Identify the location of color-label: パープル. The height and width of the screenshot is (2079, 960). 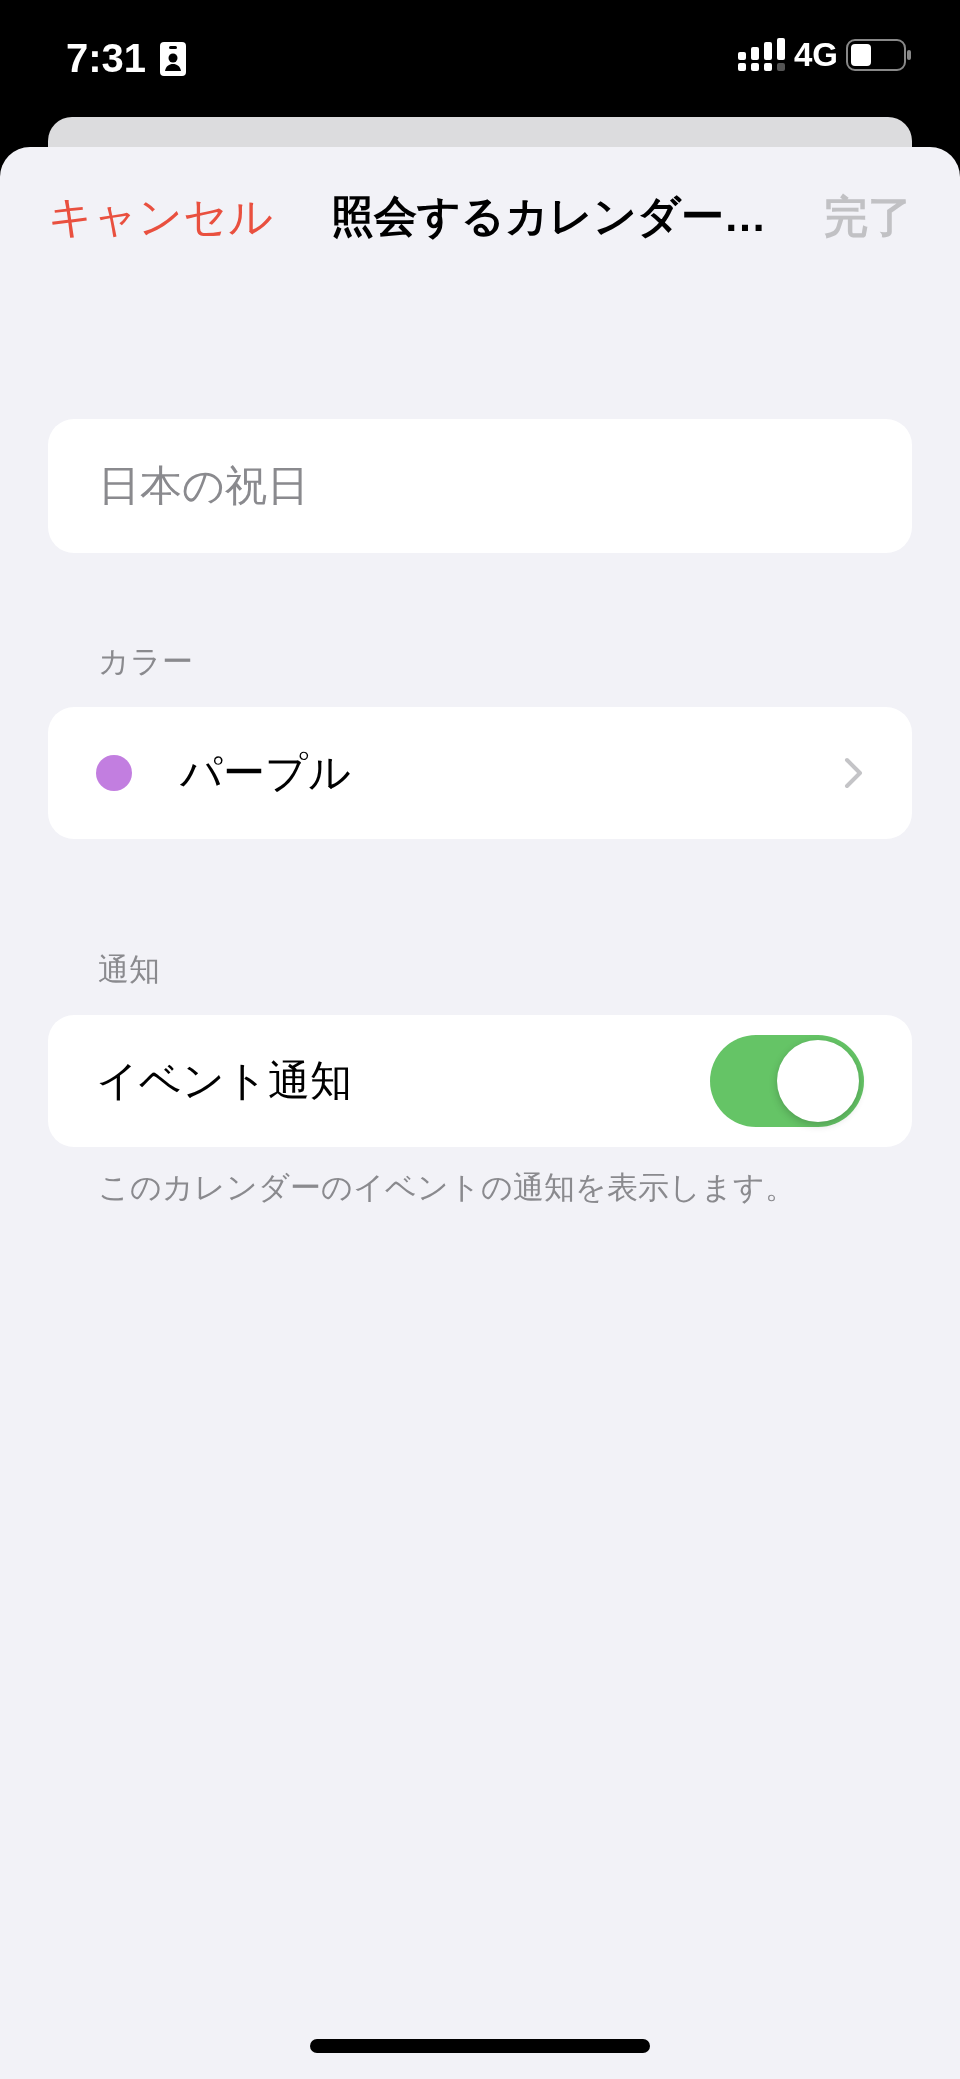
(266, 773).